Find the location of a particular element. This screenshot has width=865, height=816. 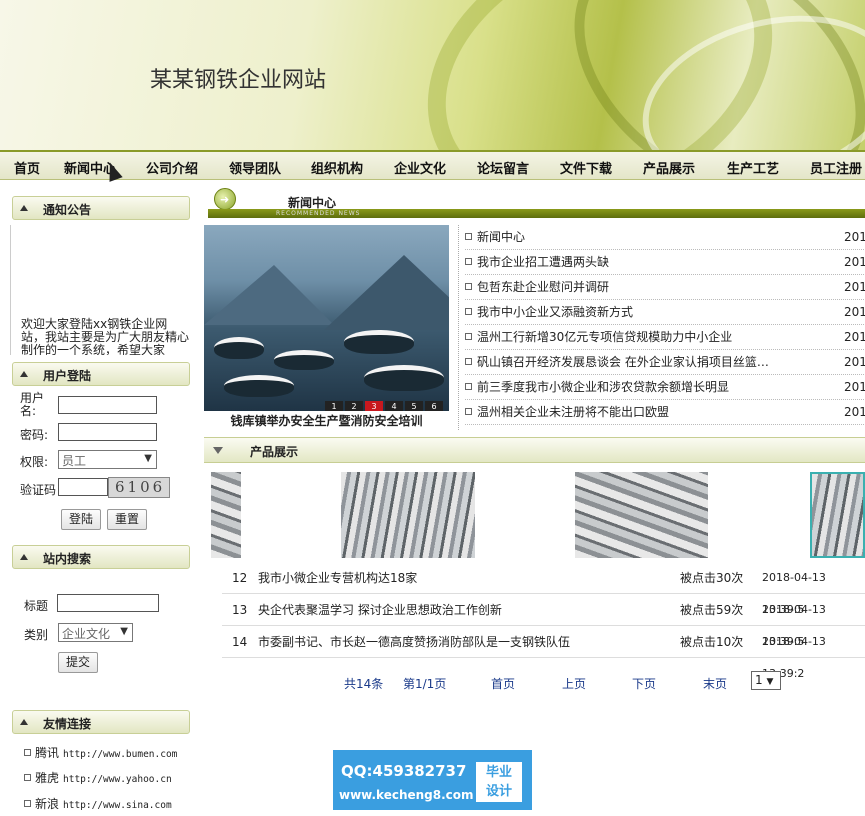

submit-button: 提交 is located at coordinates (78, 662).